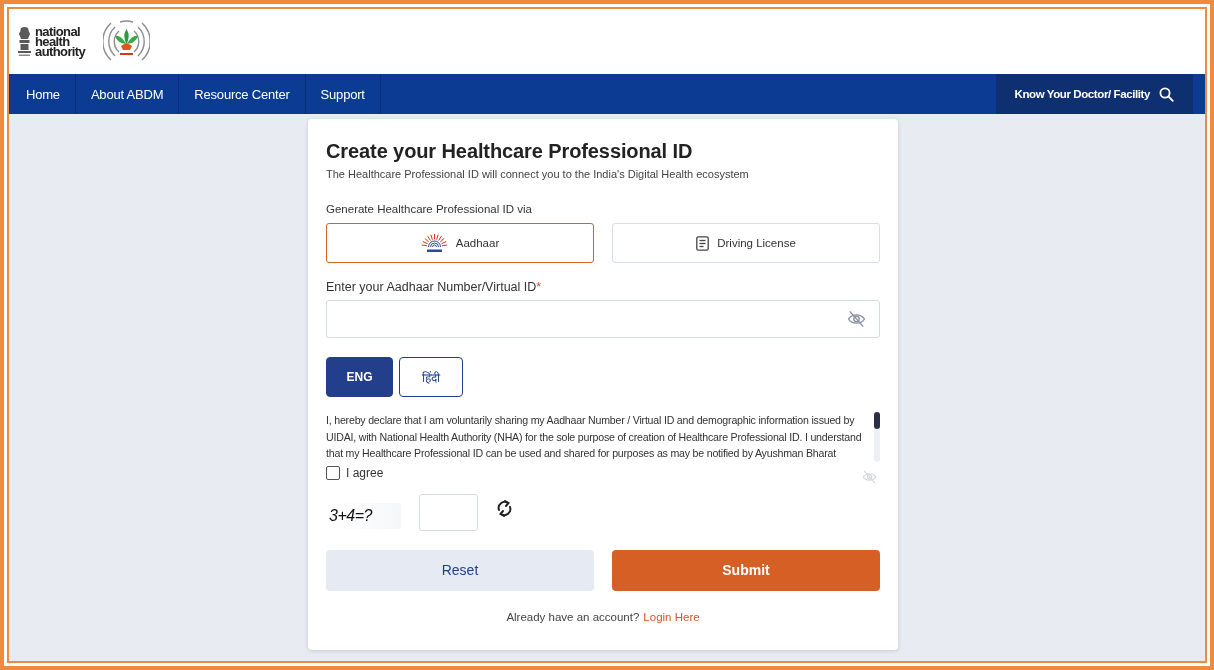  I want to click on method-label: Generate Healthcare Professional ID via, so click(429, 209).